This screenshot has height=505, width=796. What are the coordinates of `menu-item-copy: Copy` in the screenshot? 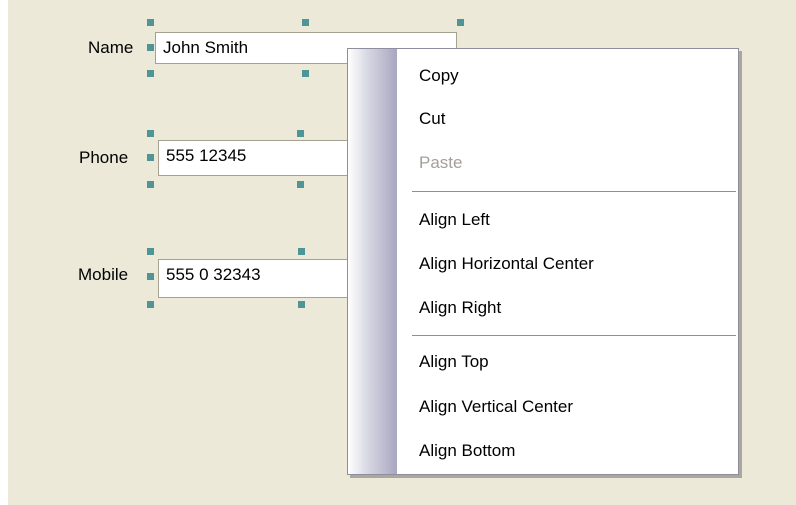 It's located at (439, 76).